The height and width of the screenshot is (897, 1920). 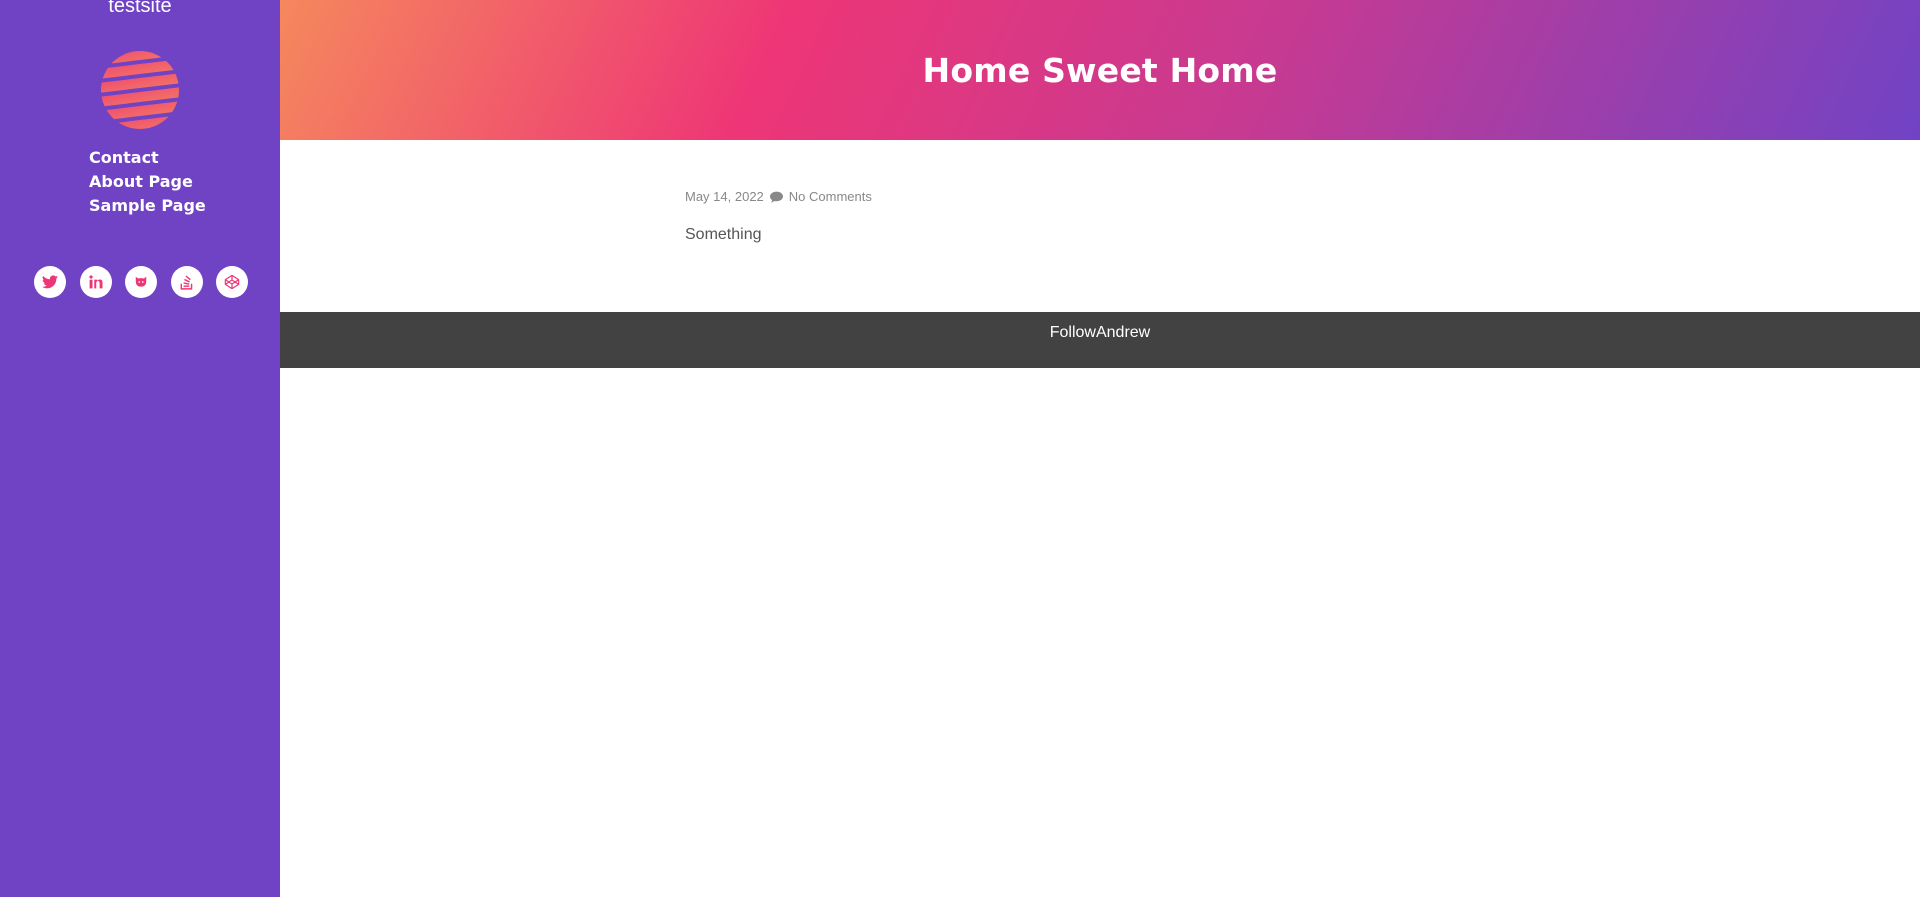 I want to click on stackoverflow-icon, so click(x=186, y=282).